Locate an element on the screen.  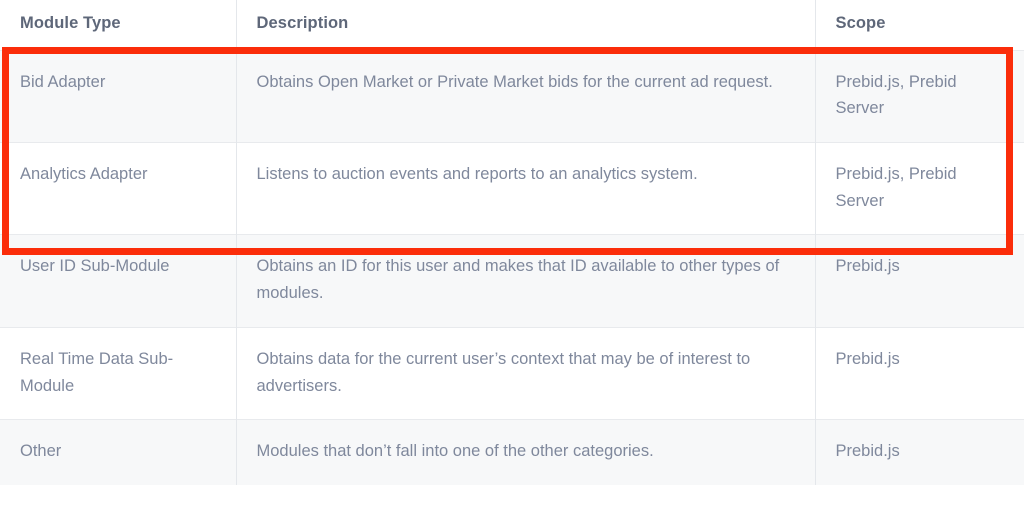
cell-module-type: Bid Adapter is located at coordinates (118, 96).